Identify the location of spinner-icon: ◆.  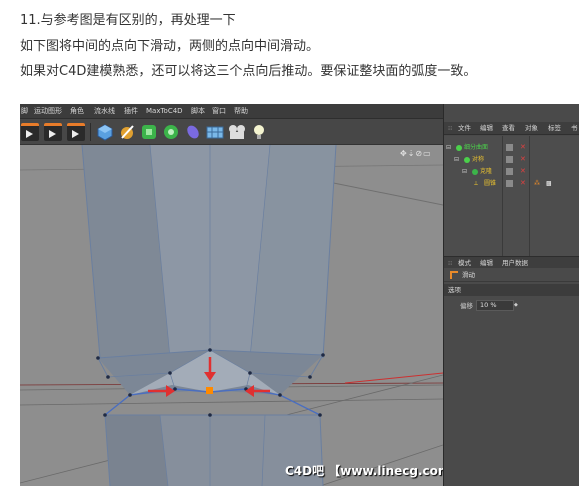
(517, 305).